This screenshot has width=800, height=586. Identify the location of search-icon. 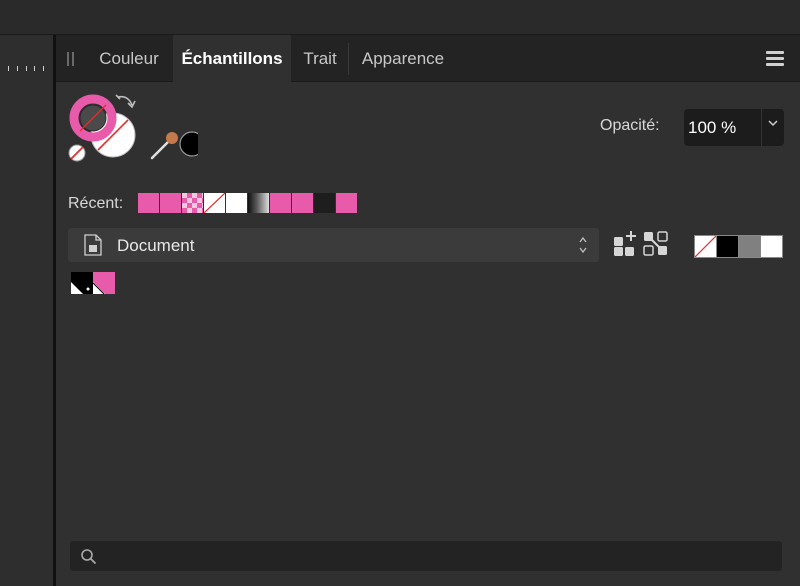
(88, 556).